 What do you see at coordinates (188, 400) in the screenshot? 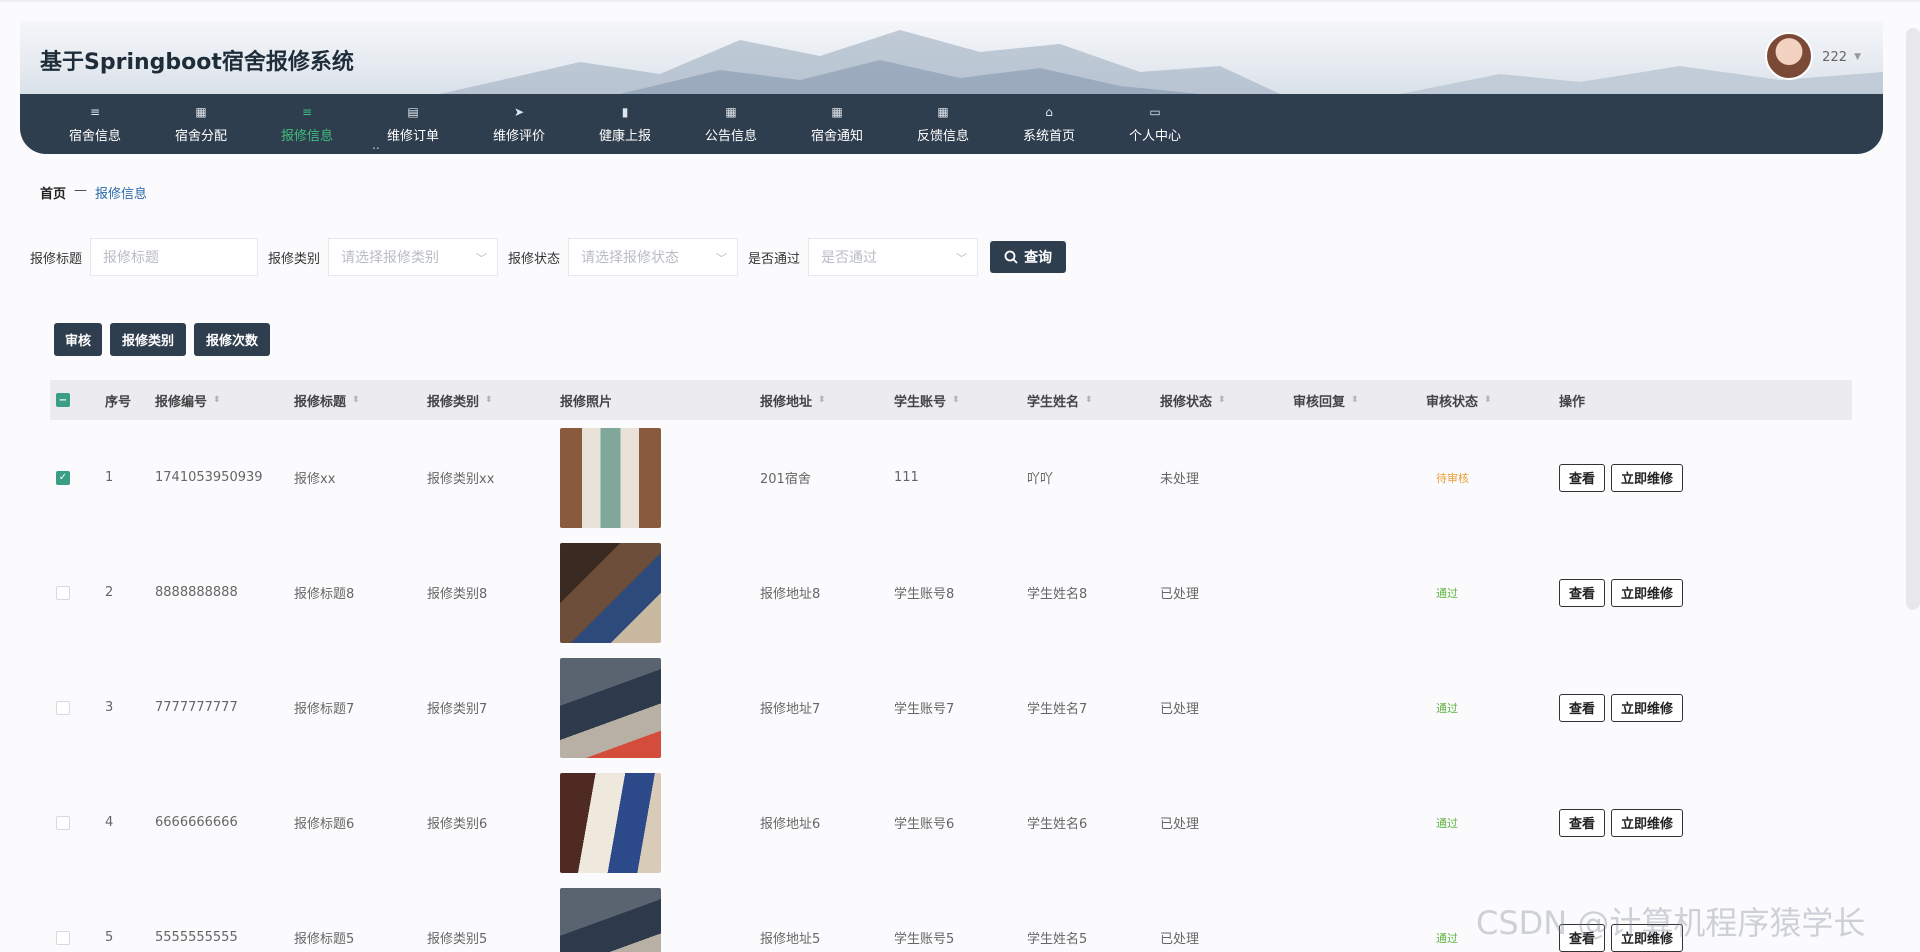
I see `header-code: 报修编号 ⬍` at bounding box center [188, 400].